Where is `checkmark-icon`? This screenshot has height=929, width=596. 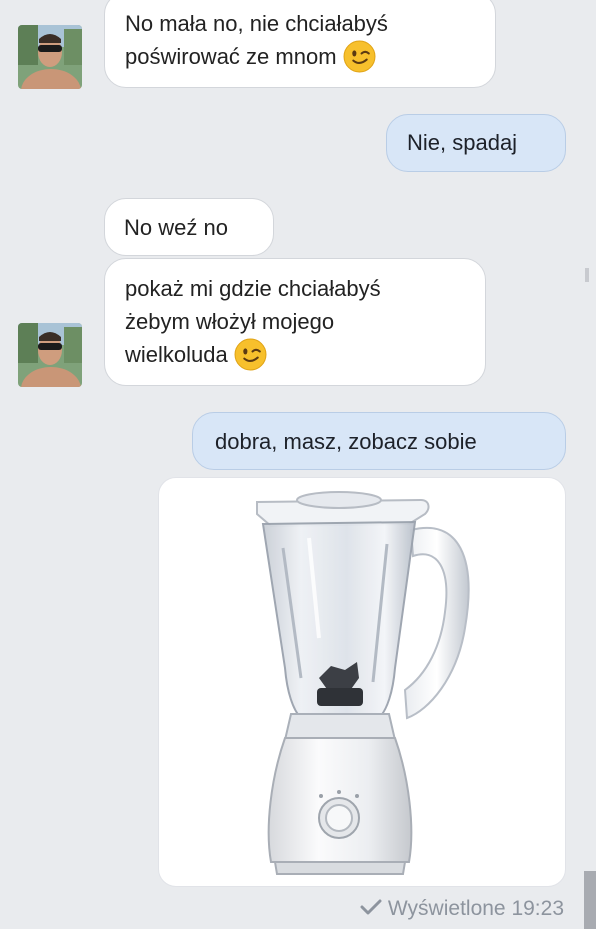
checkmark-icon is located at coordinates (371, 907).